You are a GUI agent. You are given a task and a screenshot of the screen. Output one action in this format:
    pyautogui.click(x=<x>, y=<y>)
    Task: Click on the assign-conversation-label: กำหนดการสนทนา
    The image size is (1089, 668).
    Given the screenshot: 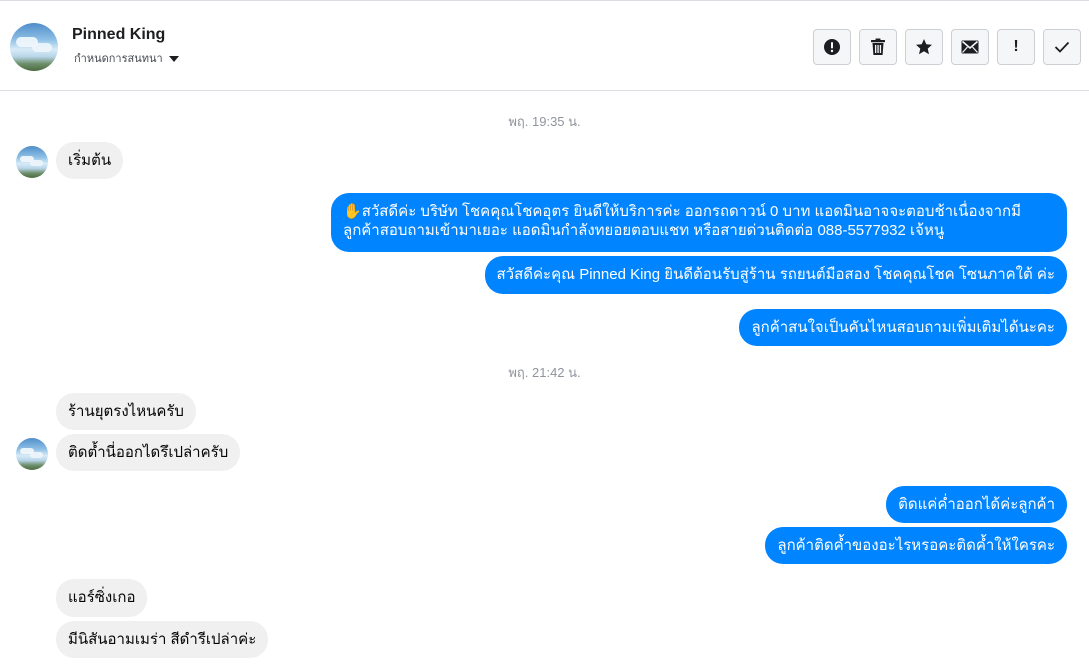 What is the action you would take?
    pyautogui.click(x=118, y=59)
    